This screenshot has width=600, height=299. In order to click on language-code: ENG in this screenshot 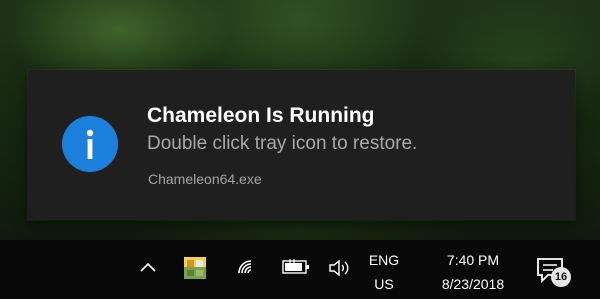, I will do `click(384, 260)`.